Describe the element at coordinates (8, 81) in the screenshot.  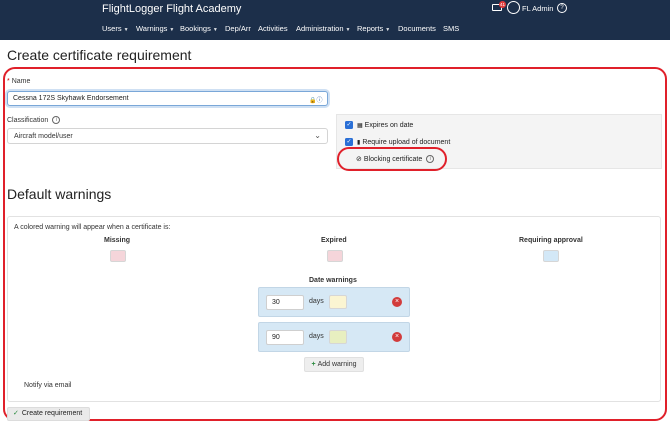
I see `required-marker: *` at that location.